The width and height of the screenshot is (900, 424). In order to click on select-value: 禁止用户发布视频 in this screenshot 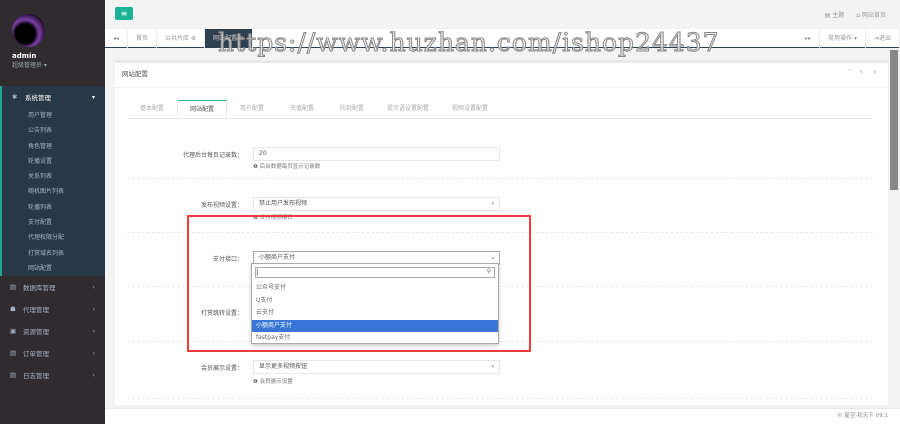, I will do `click(283, 203)`.